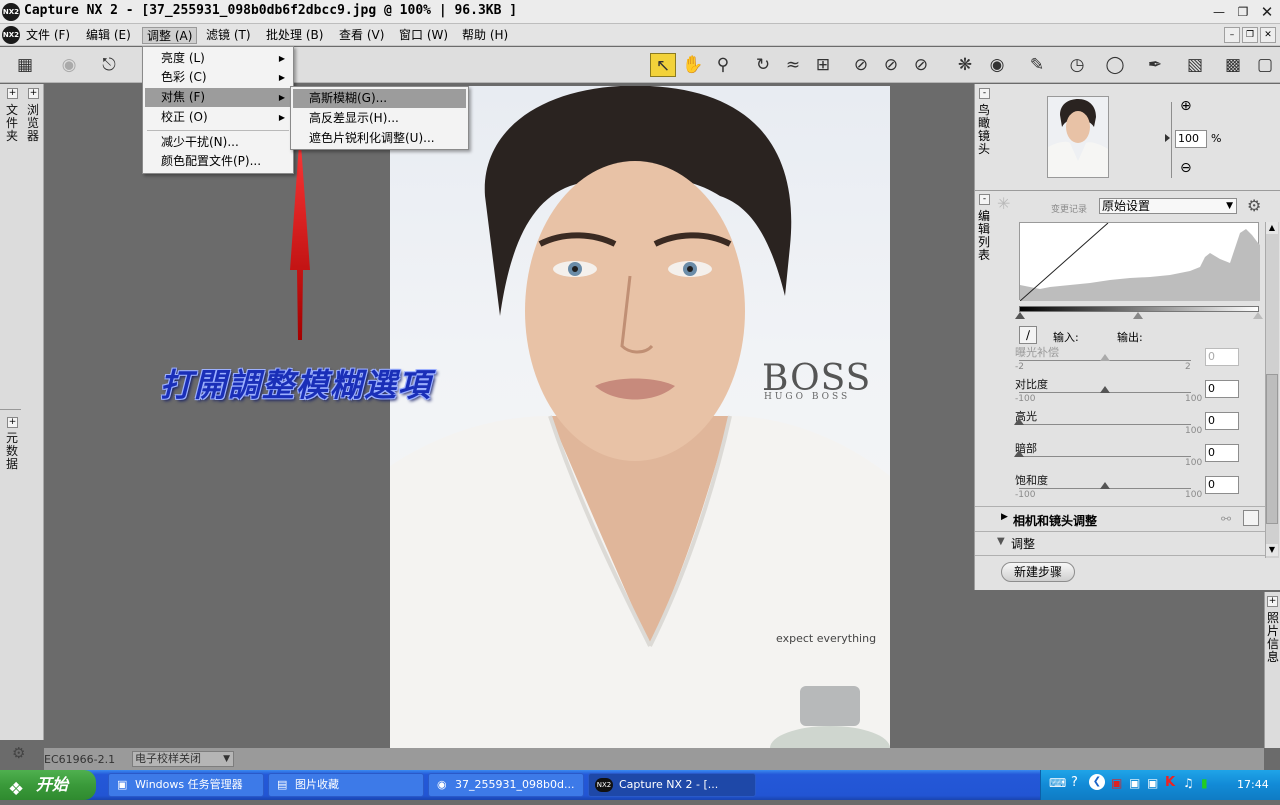 Image resolution: width=1280 pixels, height=805 pixels. What do you see at coordinates (12, 93) in the screenshot?
I see `folders-expand-icon: +` at bounding box center [12, 93].